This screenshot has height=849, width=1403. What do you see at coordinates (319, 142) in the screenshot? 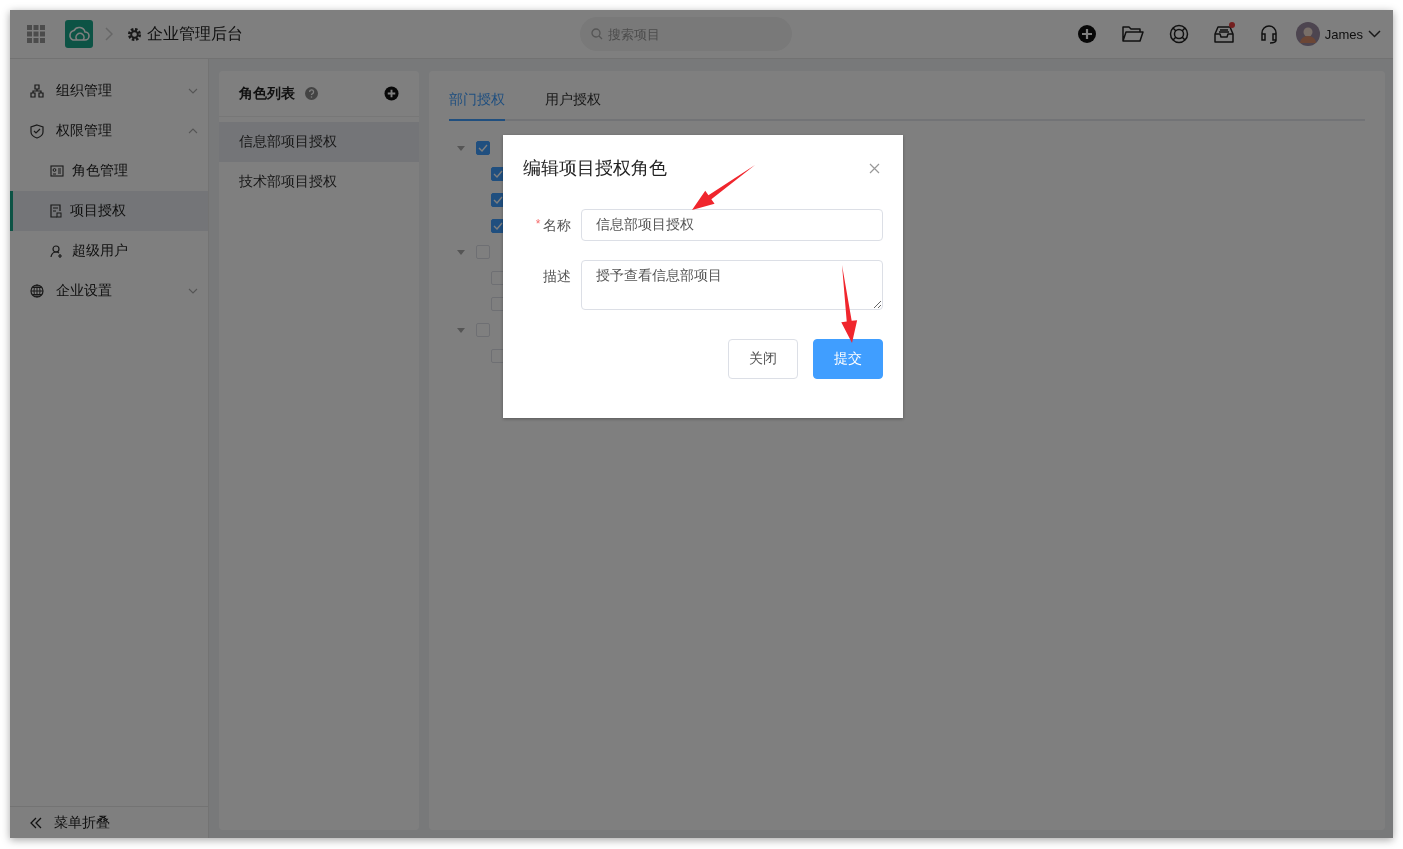
I see `role-item: 信息部项目授权` at bounding box center [319, 142].